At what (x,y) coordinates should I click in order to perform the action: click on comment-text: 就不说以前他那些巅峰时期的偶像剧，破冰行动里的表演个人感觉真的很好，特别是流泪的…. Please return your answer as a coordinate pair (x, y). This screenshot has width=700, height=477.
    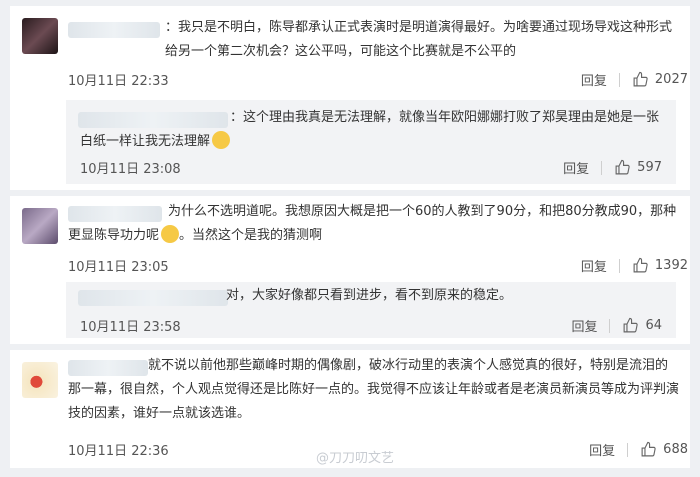
    Looking at the image, I should click on (374, 389).